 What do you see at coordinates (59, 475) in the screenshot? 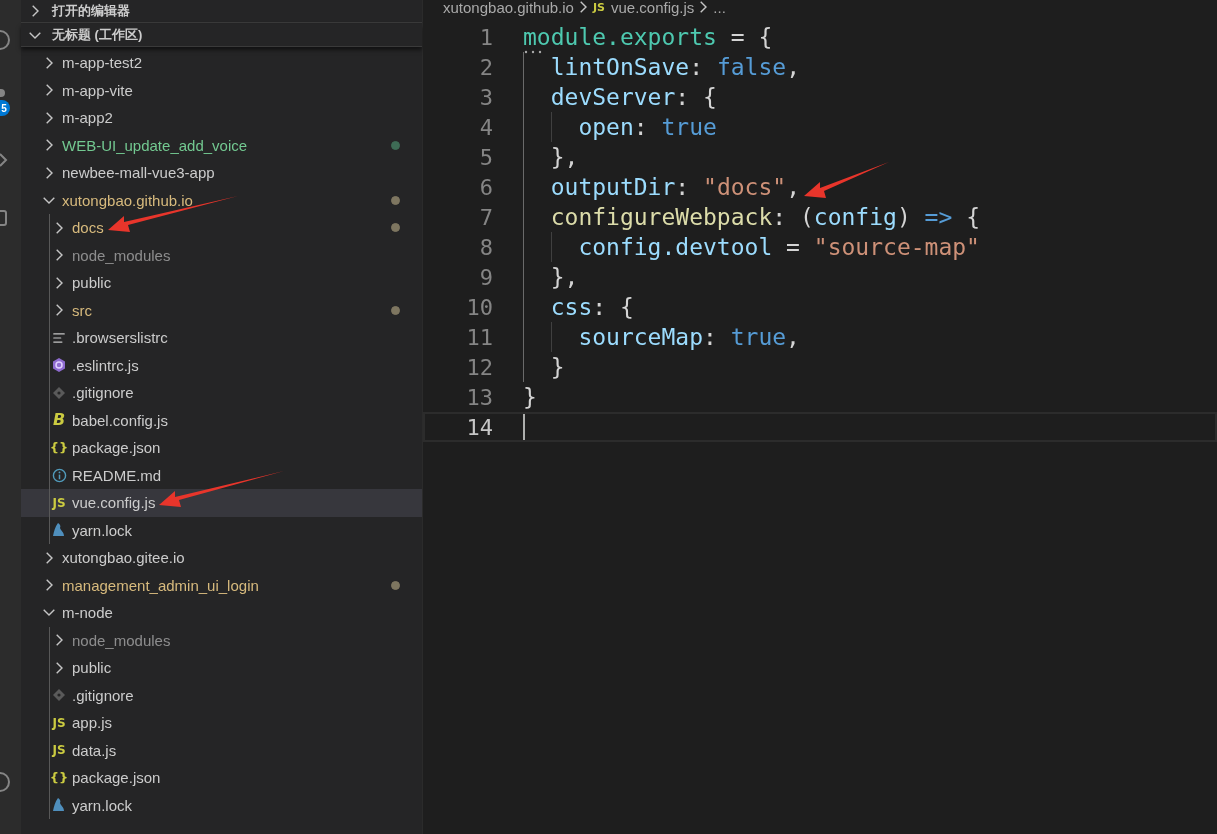
I see `info-icon` at bounding box center [59, 475].